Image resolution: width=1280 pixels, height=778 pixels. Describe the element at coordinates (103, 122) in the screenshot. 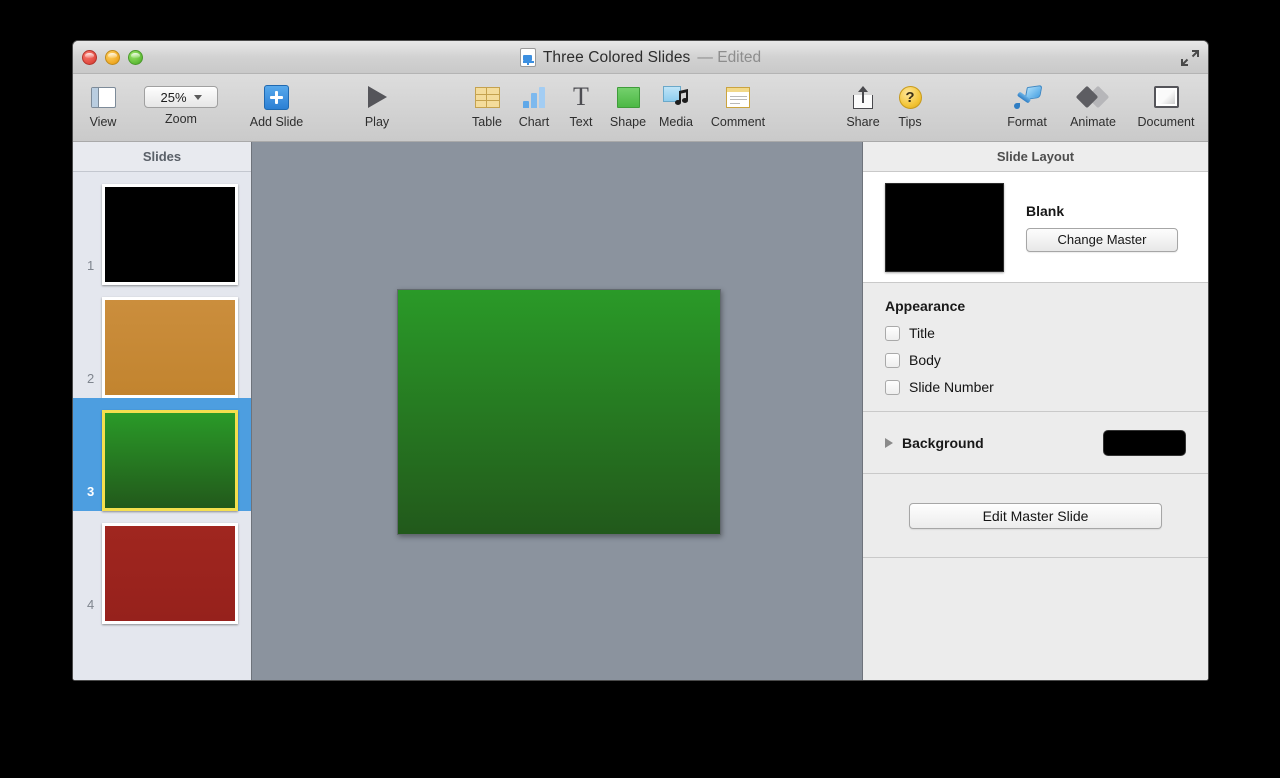

I see `toolbar-view-label: View` at that location.